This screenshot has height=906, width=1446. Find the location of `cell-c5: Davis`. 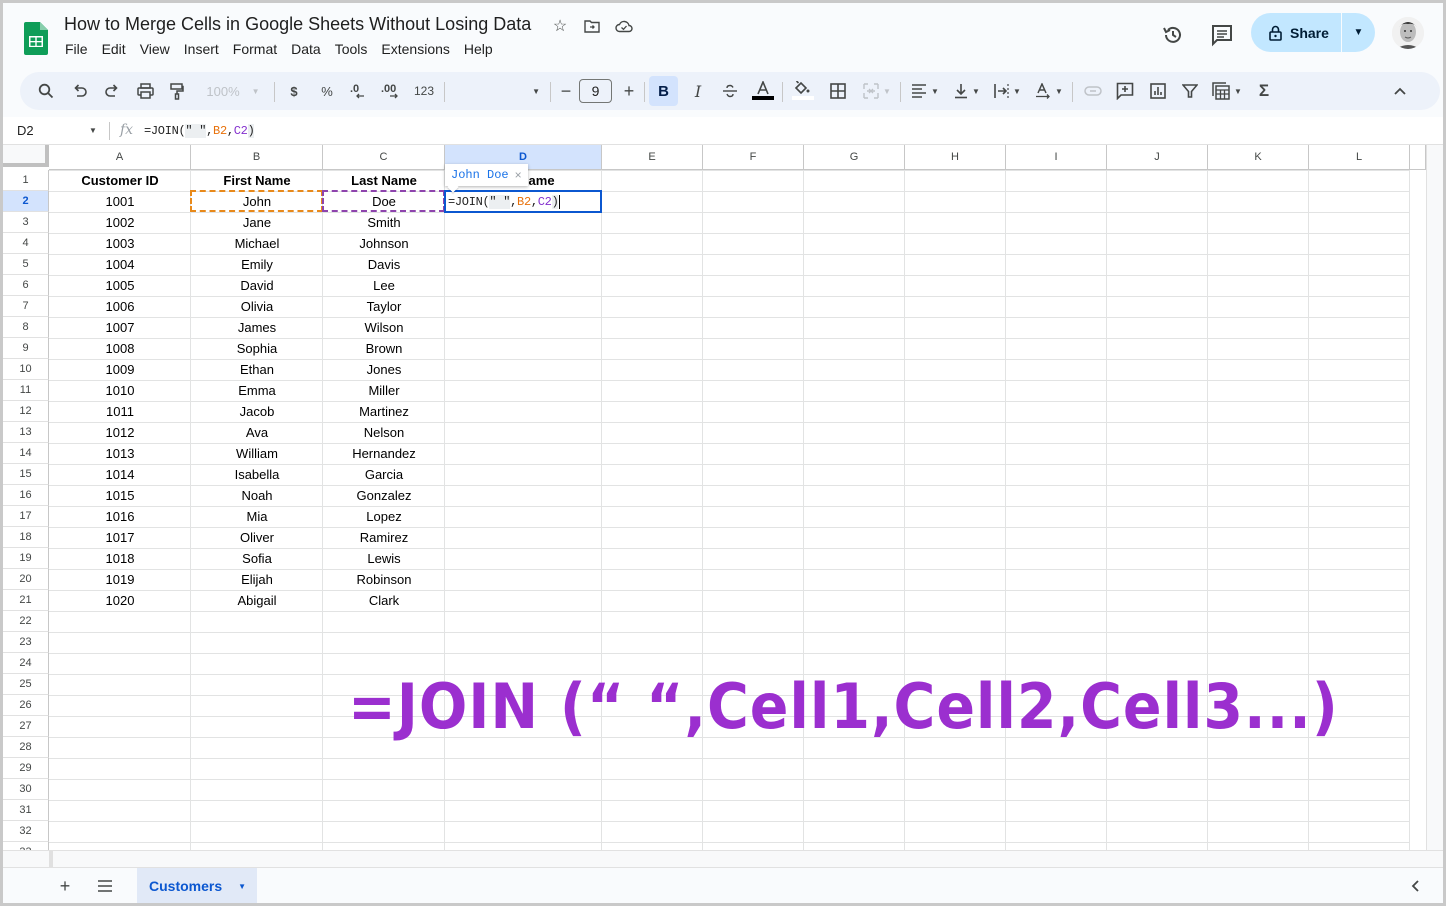

cell-c5: Davis is located at coordinates (384, 264).